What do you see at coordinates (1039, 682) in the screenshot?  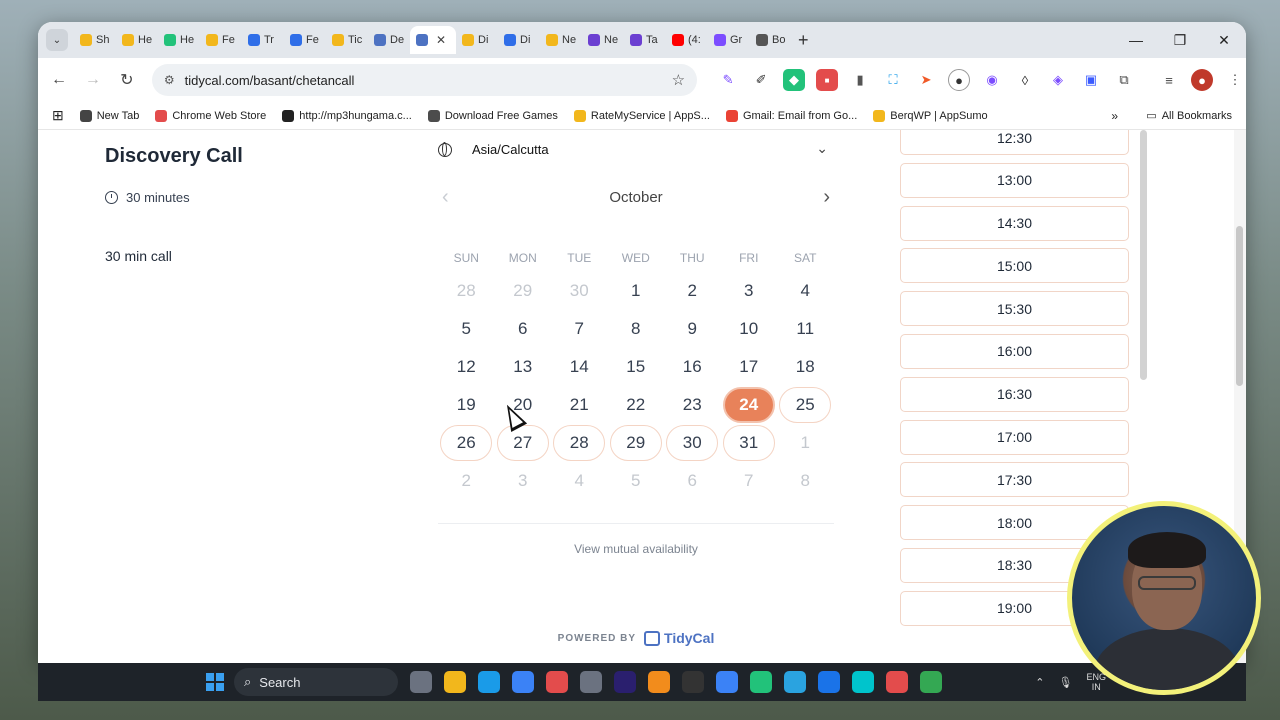 I see `chevron-up-icon: ⌃` at bounding box center [1039, 682].